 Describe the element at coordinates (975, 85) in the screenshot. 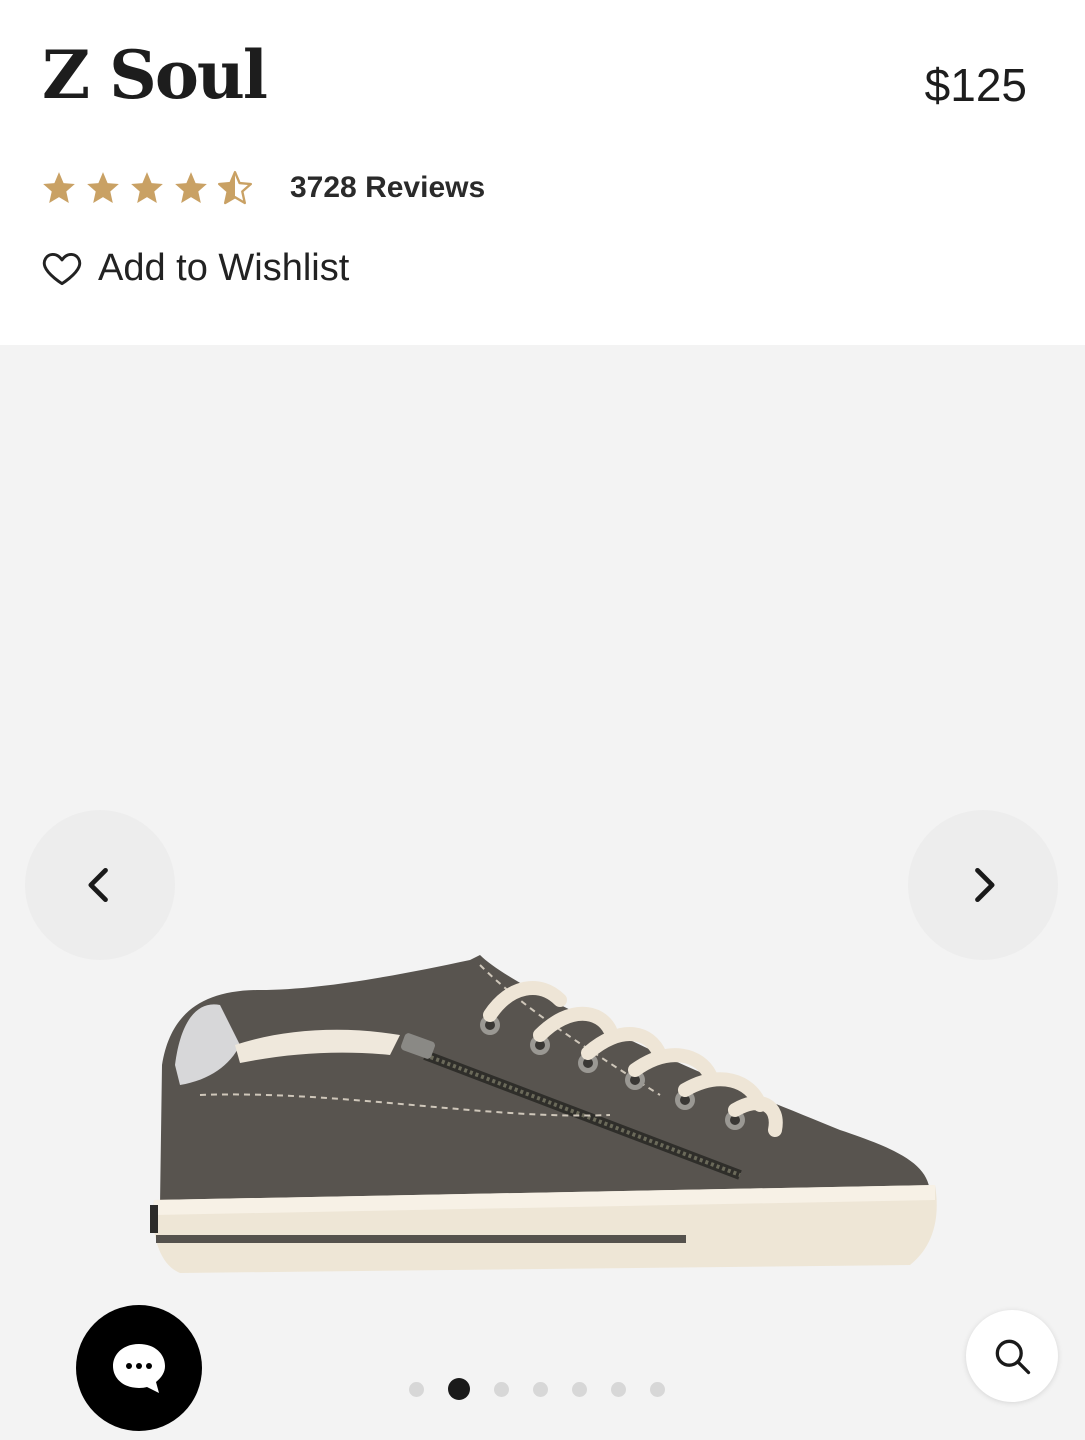

I see `product-price: $125` at that location.